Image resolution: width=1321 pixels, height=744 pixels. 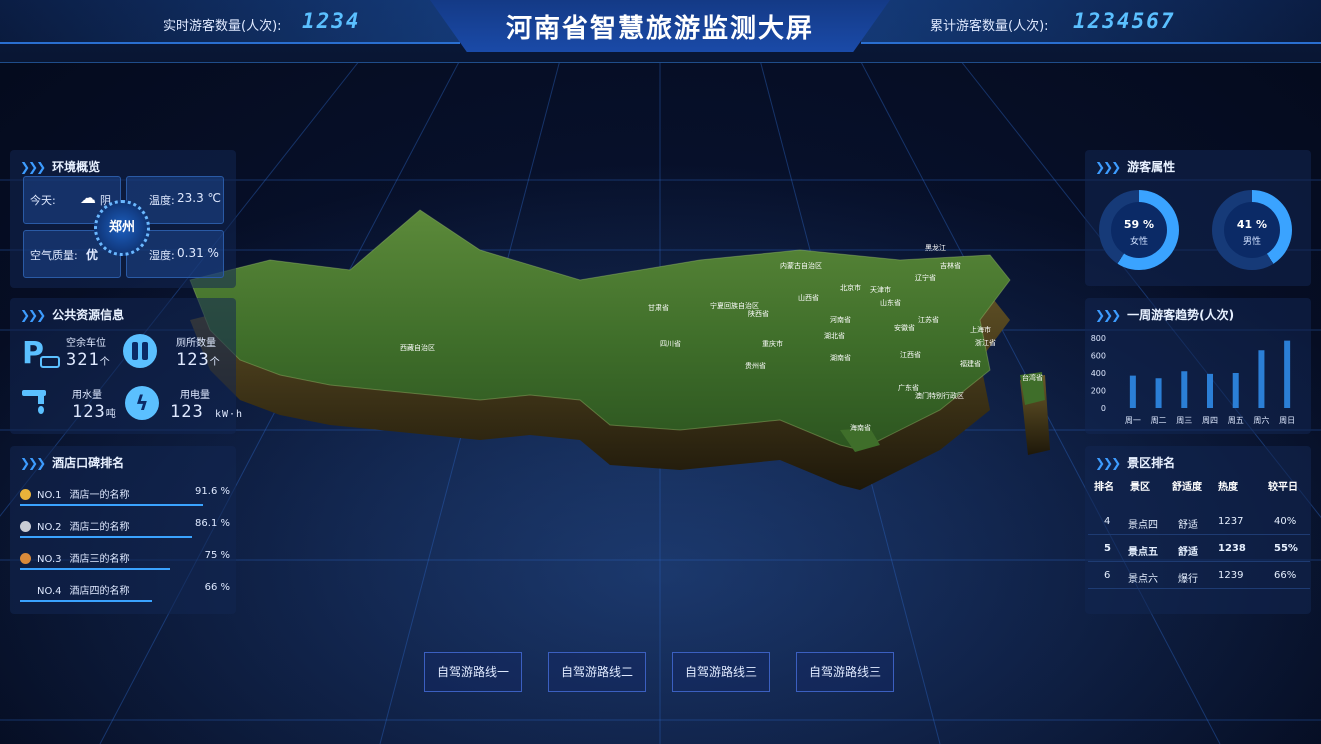 What do you see at coordinates (1181, 315) in the screenshot?
I see `trend-title: 一周游客趋势(人次)` at bounding box center [1181, 315].